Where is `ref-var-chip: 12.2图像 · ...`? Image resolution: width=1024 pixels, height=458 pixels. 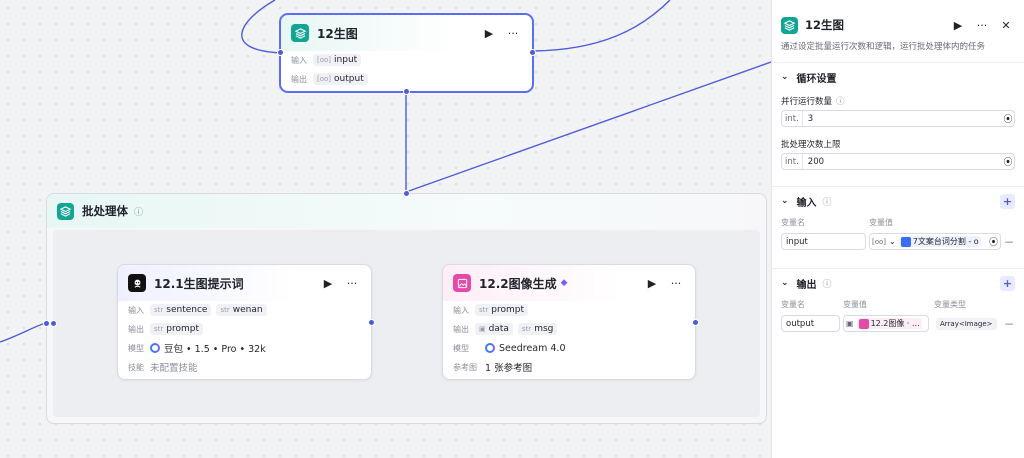 ref-var-chip: 12.2图像 · ... is located at coordinates (889, 323).